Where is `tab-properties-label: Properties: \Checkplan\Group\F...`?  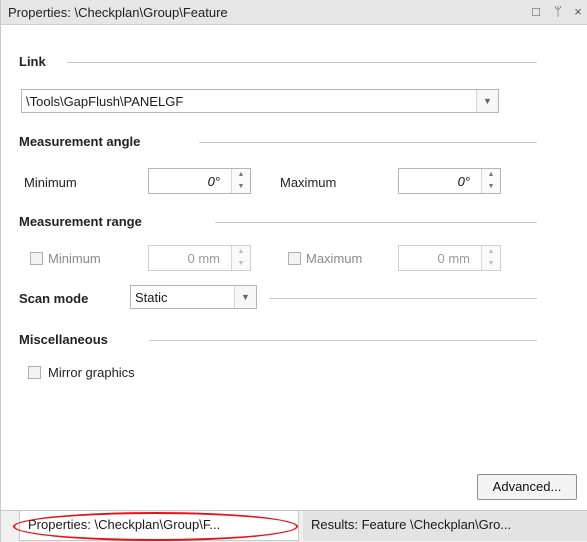 tab-properties-label: Properties: \Checkplan\Group\F... is located at coordinates (124, 524).